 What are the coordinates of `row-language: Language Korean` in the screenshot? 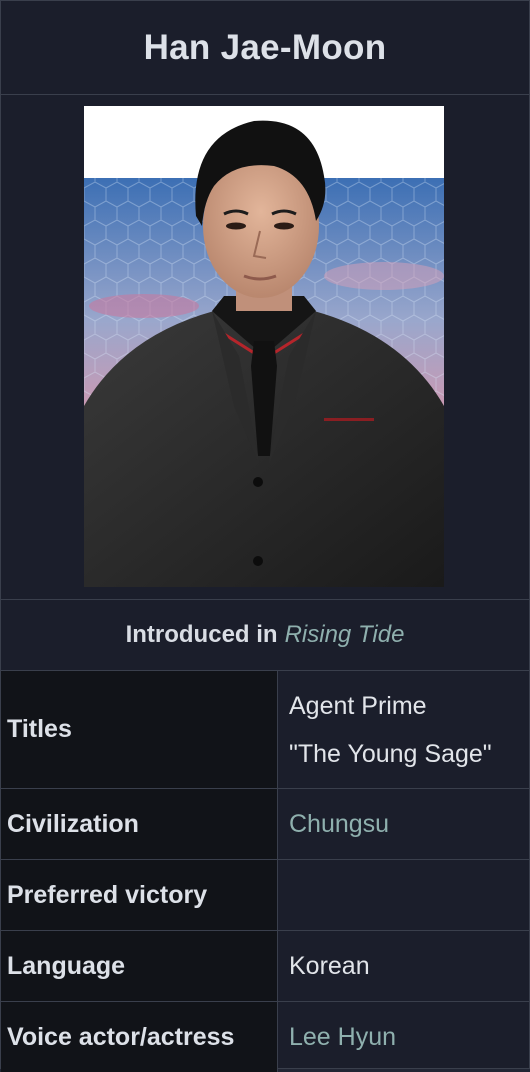 It's located at (265, 966).